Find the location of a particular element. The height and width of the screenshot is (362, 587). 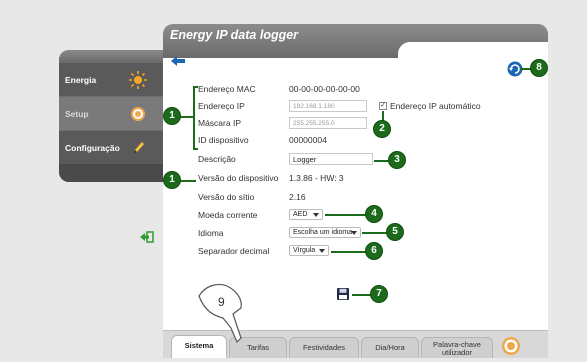

tab-dia-hora: Dia/Hora is located at coordinates (390, 347).